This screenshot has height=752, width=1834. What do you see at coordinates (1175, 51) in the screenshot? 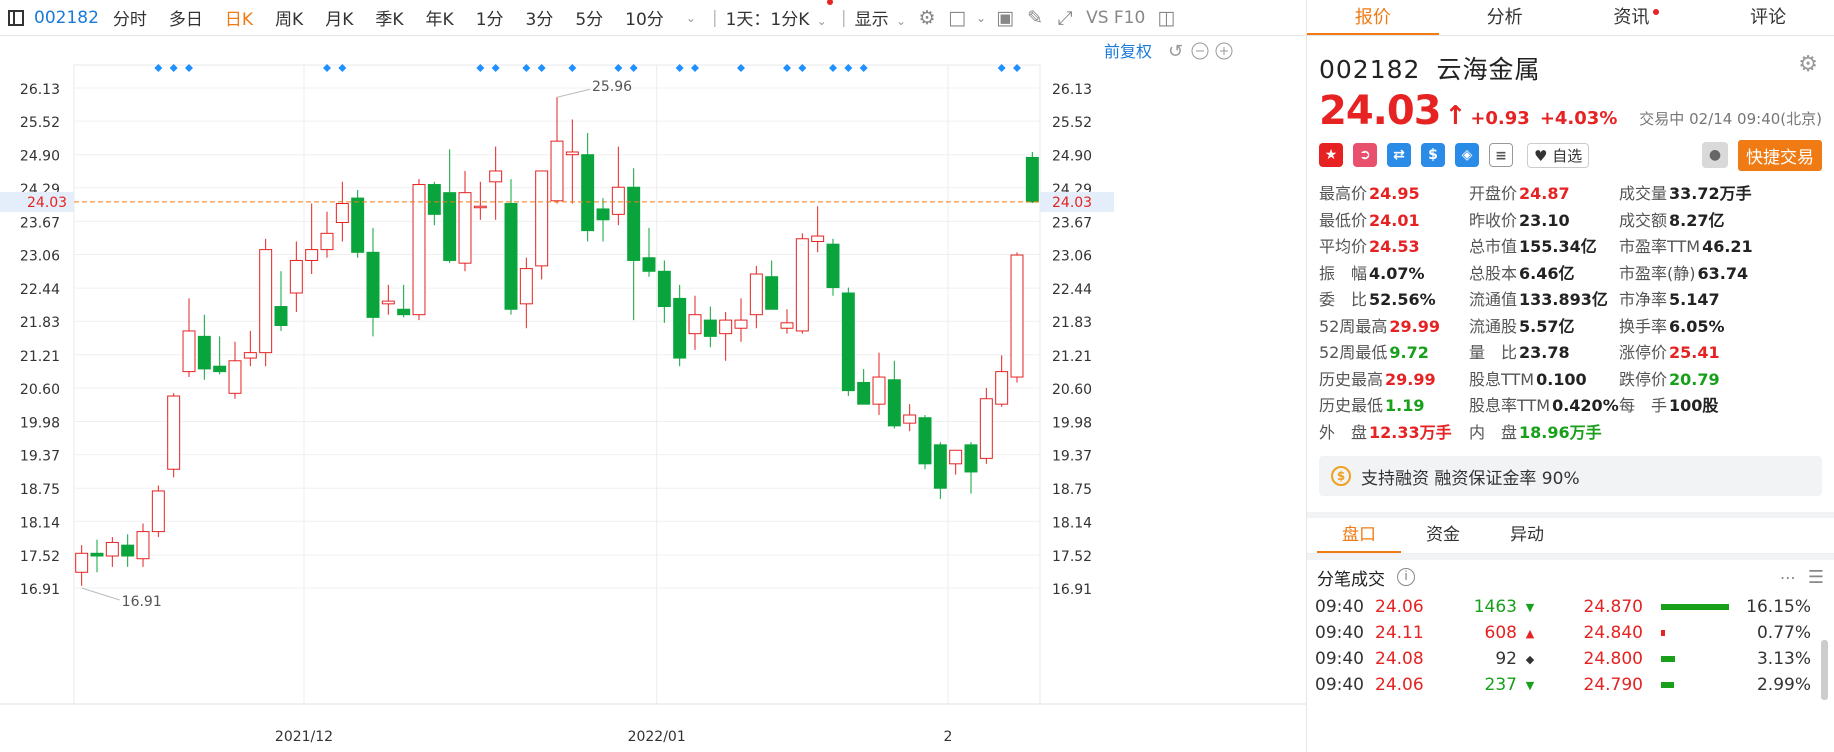
I see `reset-icon: ↺` at bounding box center [1175, 51].